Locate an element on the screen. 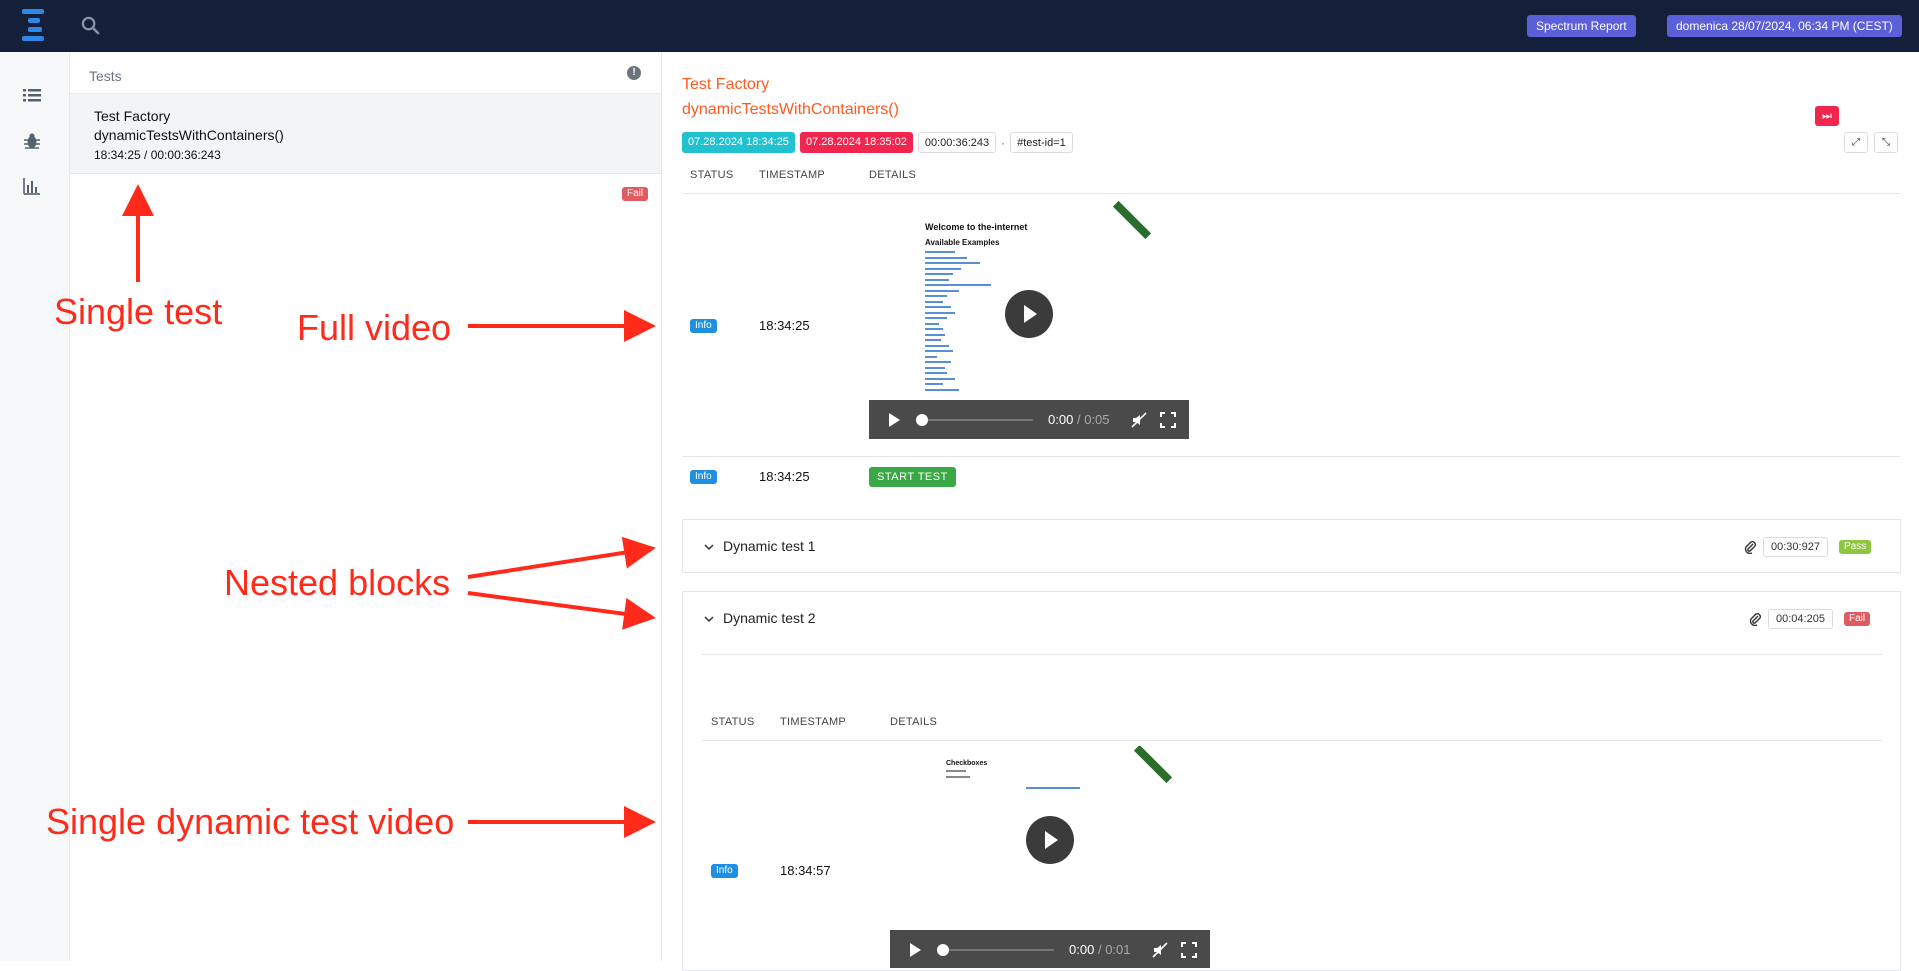 The height and width of the screenshot is (971, 1919). annotation-full-video: Full video is located at coordinates (374, 327).